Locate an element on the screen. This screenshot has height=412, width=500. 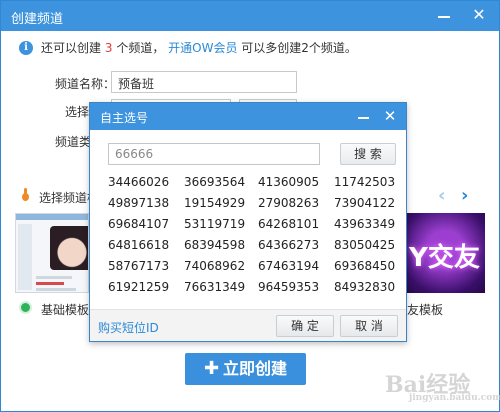
id-option: 58767173 is located at coordinates (143, 266).